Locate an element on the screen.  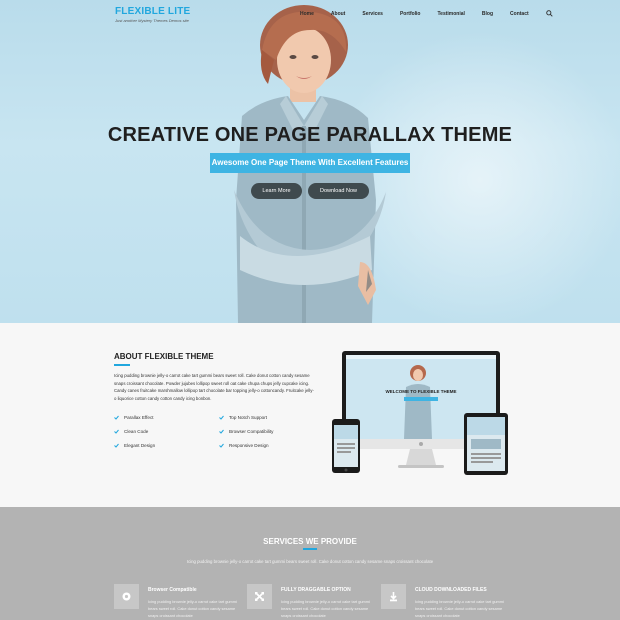
nav-item-home: Home is located at coordinates (307, 14).